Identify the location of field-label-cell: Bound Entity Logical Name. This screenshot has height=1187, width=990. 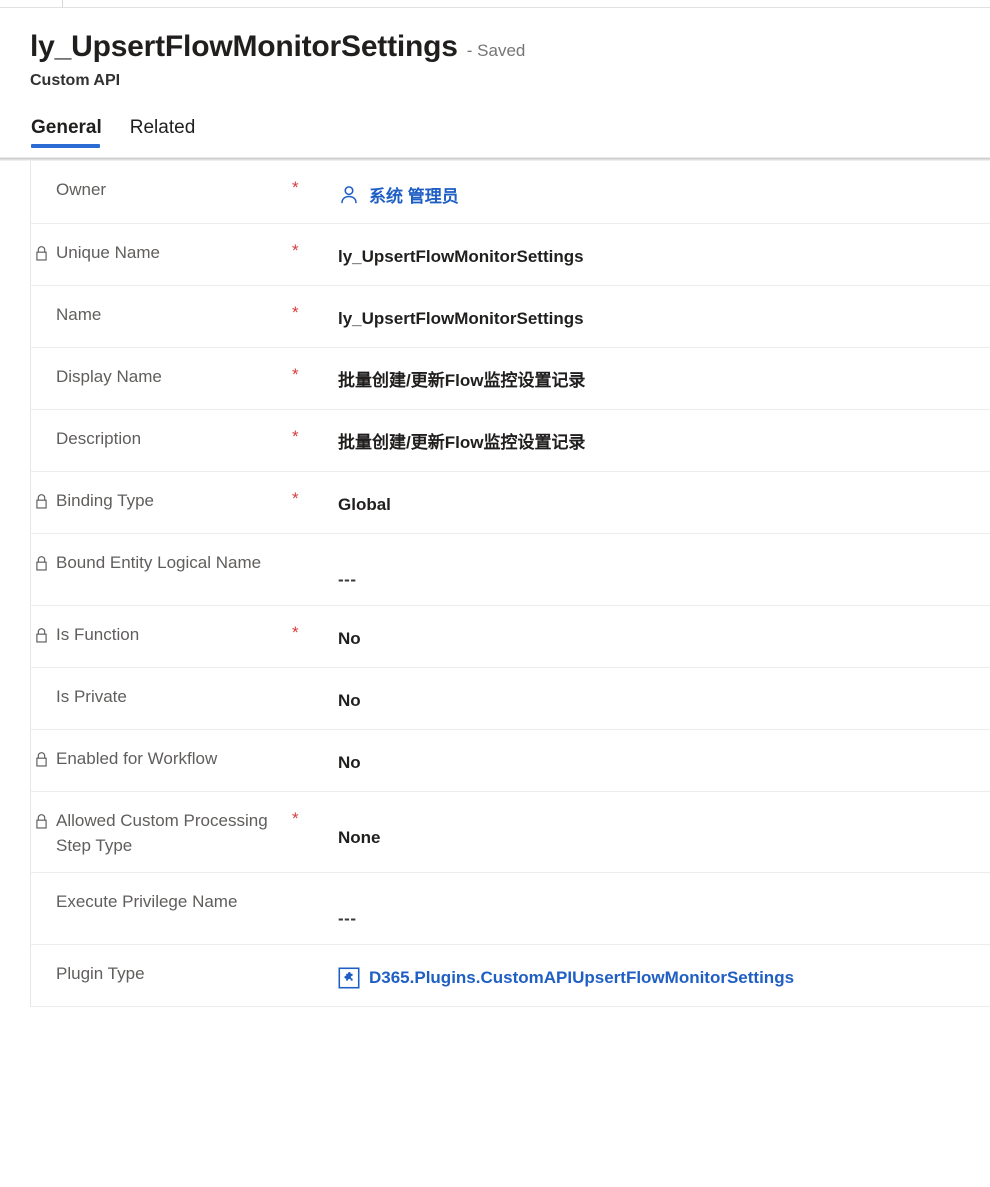
(161, 563).